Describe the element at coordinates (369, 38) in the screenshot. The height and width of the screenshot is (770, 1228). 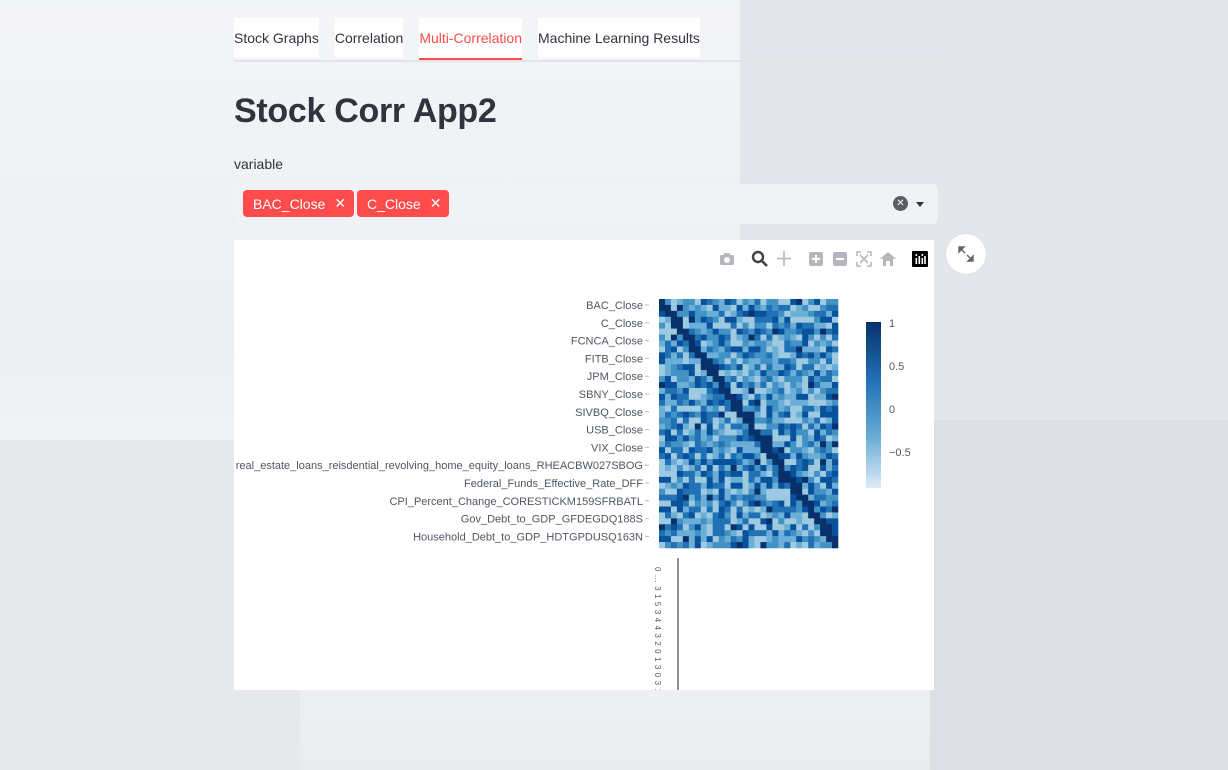
I see `tab-correlation: Correlation` at that location.